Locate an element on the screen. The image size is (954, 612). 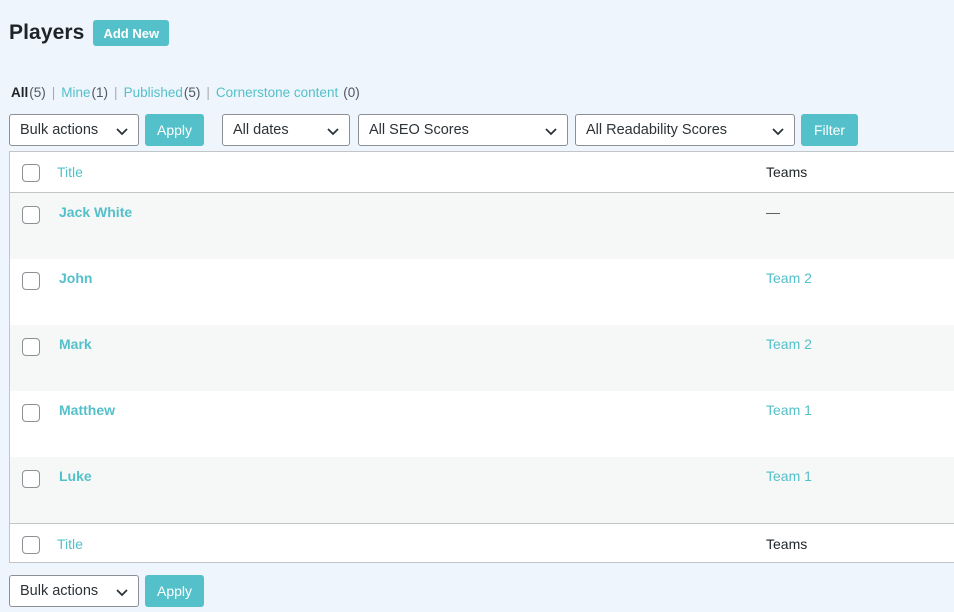
filter-button: Filter is located at coordinates (829, 130).